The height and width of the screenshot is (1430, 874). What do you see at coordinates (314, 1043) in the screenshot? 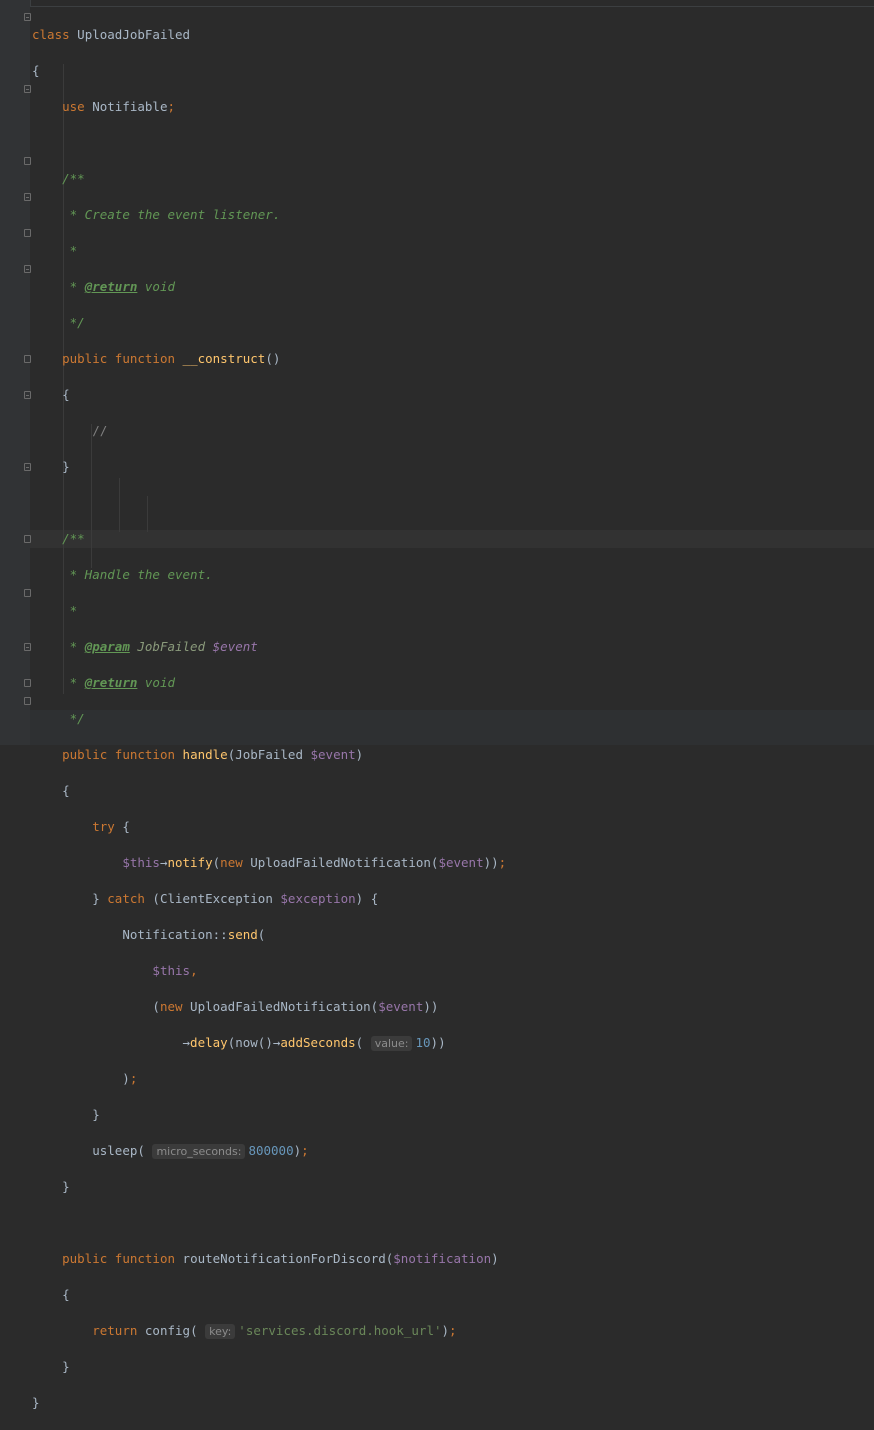
I see `code-line: →delay(now()→addSeconds( value: 10))` at bounding box center [314, 1043].